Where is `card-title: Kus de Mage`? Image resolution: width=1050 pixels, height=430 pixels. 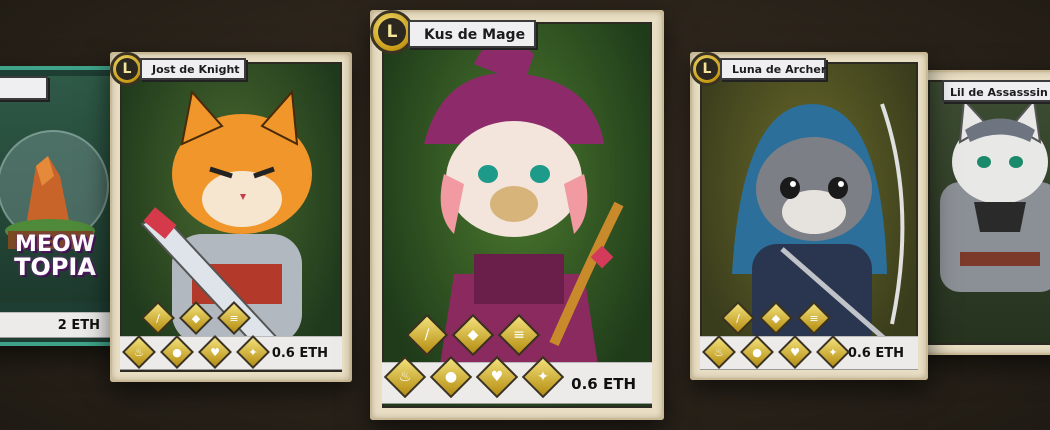 card-title: Kus de Mage is located at coordinates (472, 34).